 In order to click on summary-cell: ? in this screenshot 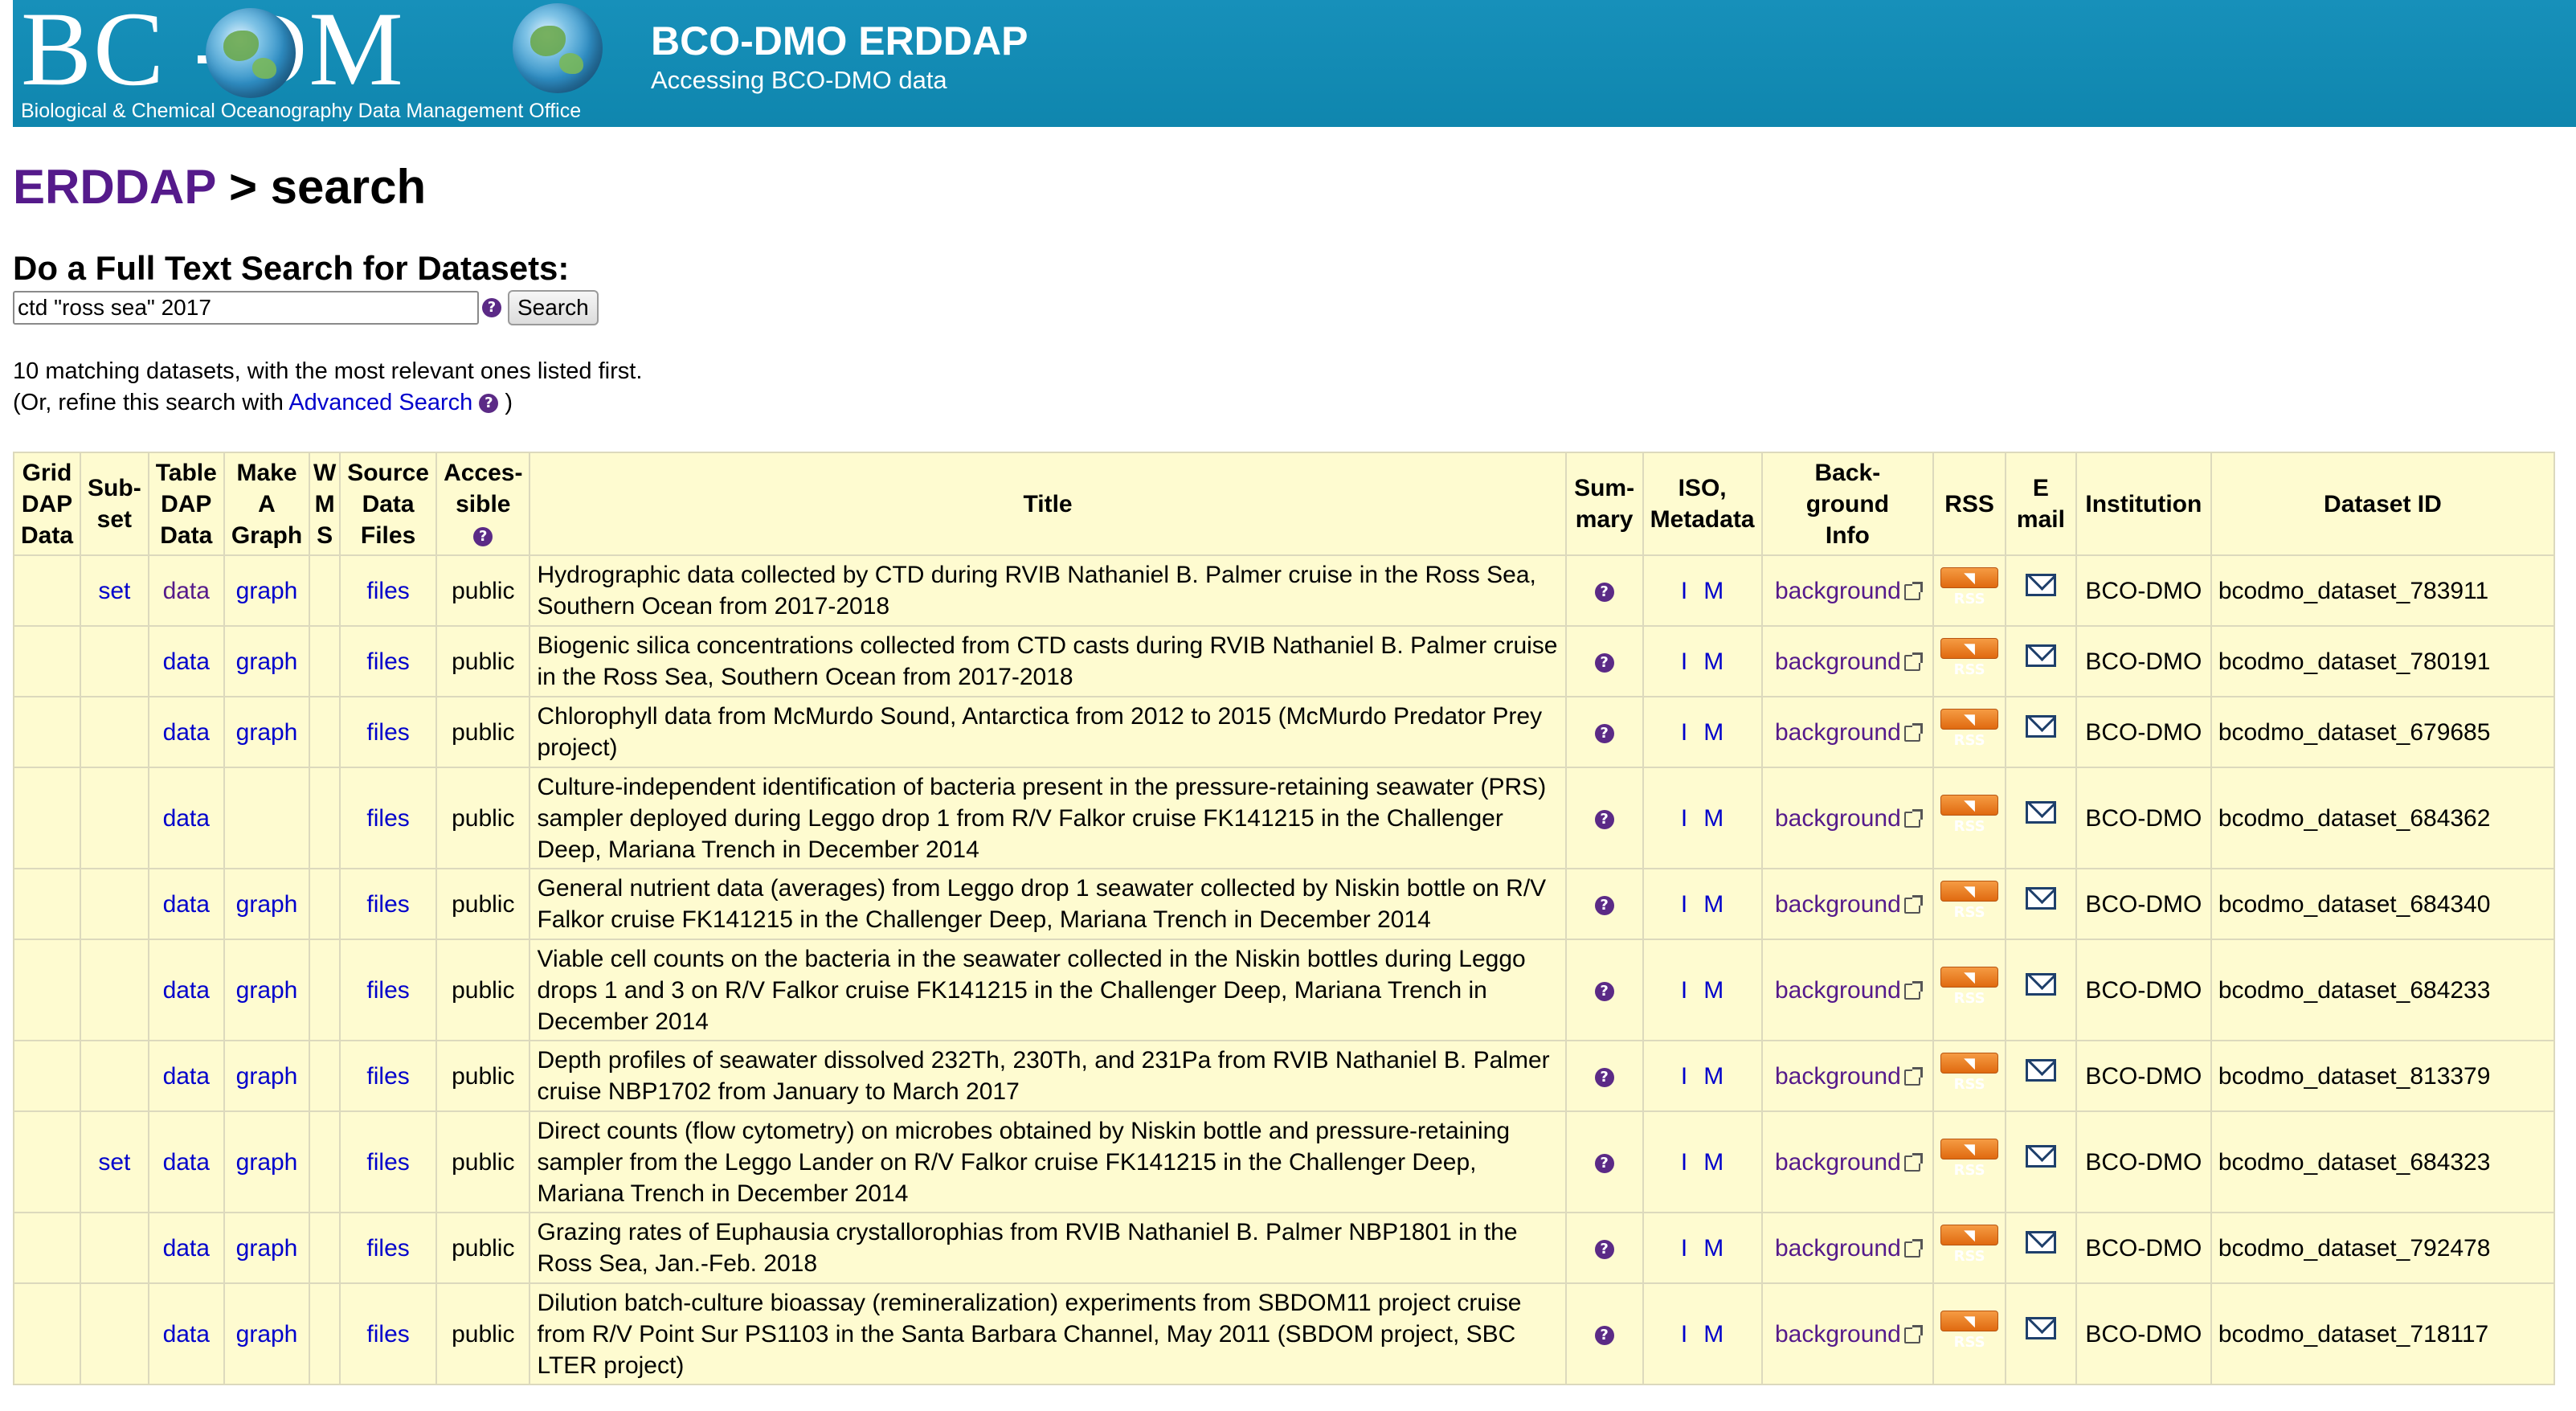, I will do `click(1604, 990)`.